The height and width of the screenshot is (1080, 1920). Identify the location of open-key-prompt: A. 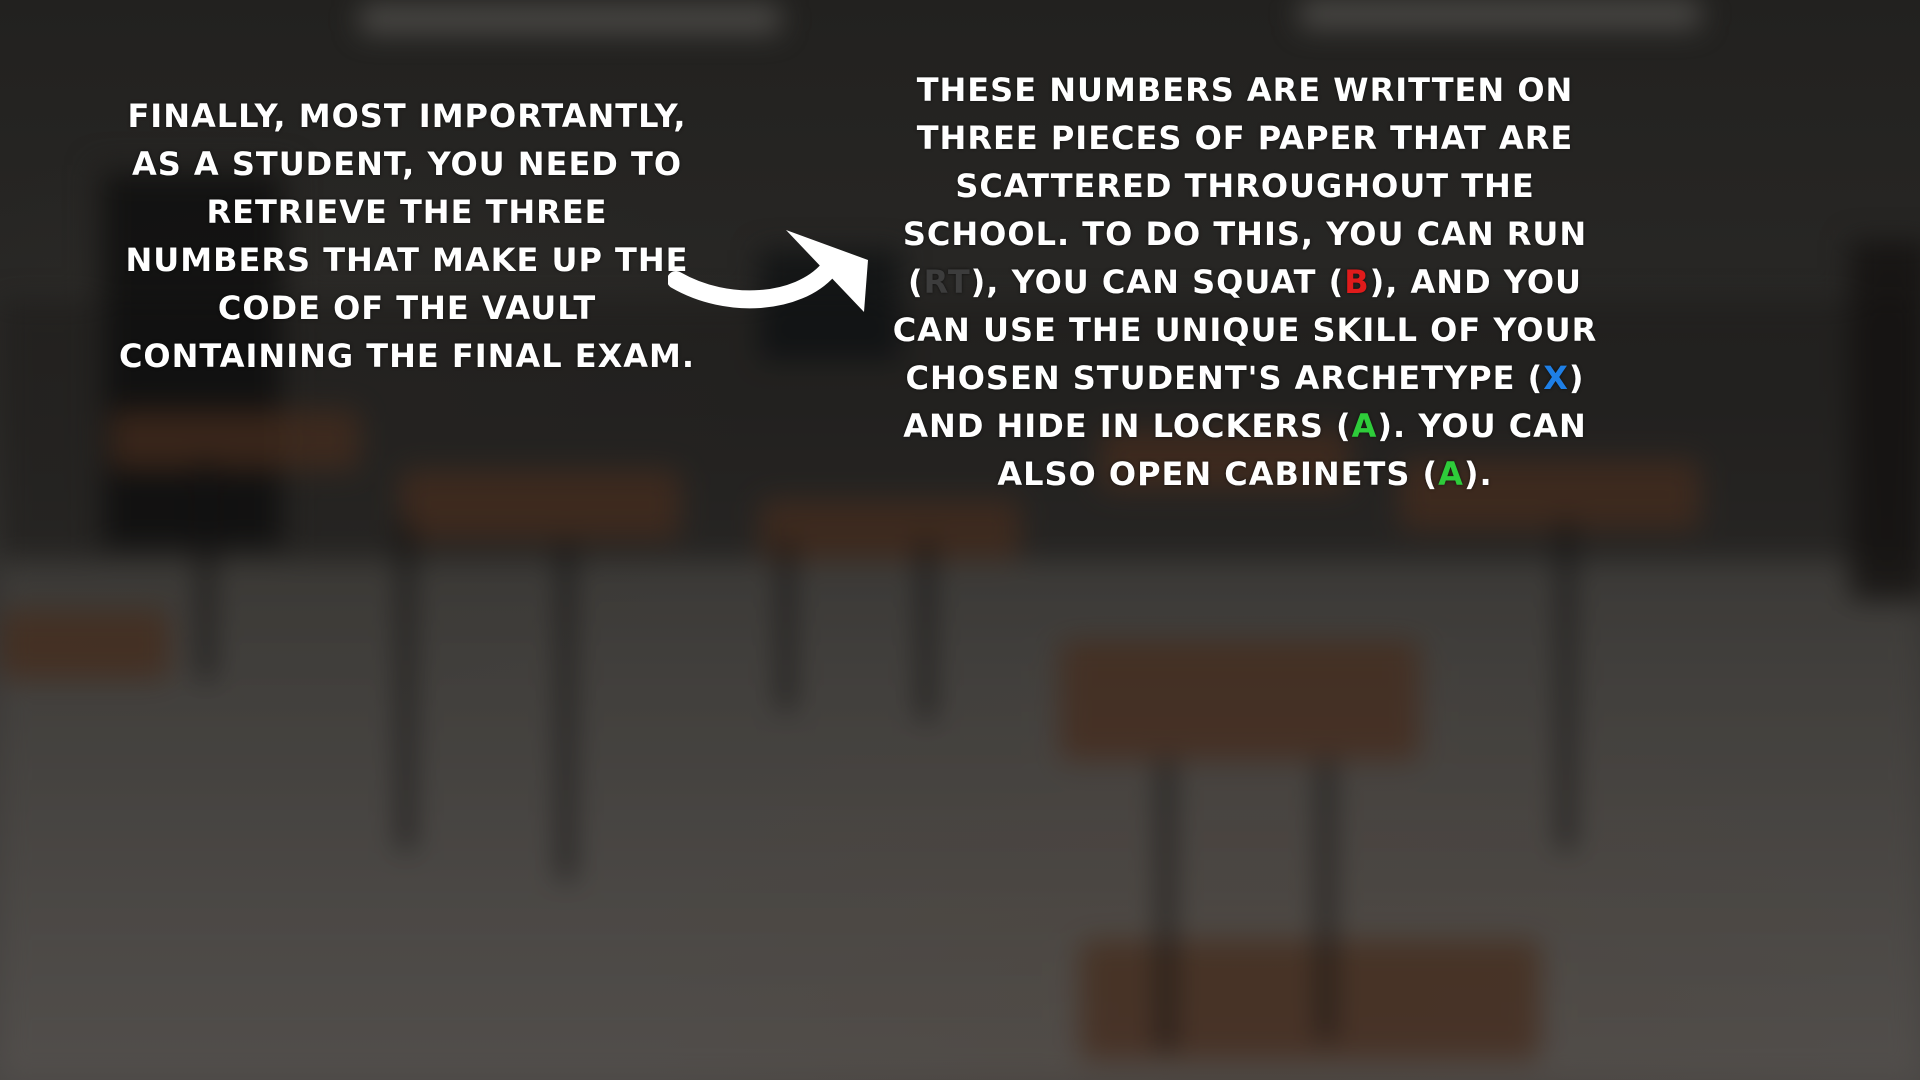
(1451, 474).